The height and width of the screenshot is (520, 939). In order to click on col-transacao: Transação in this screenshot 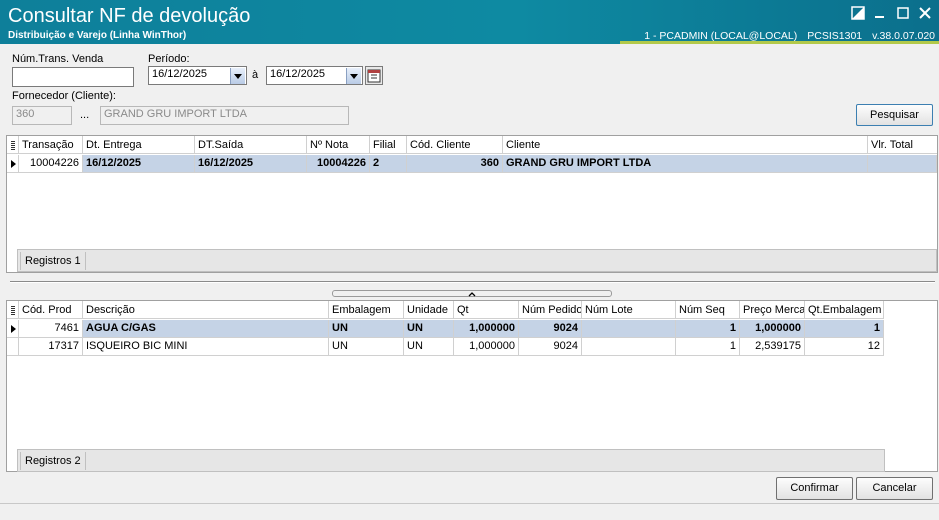, I will do `click(51, 145)`.